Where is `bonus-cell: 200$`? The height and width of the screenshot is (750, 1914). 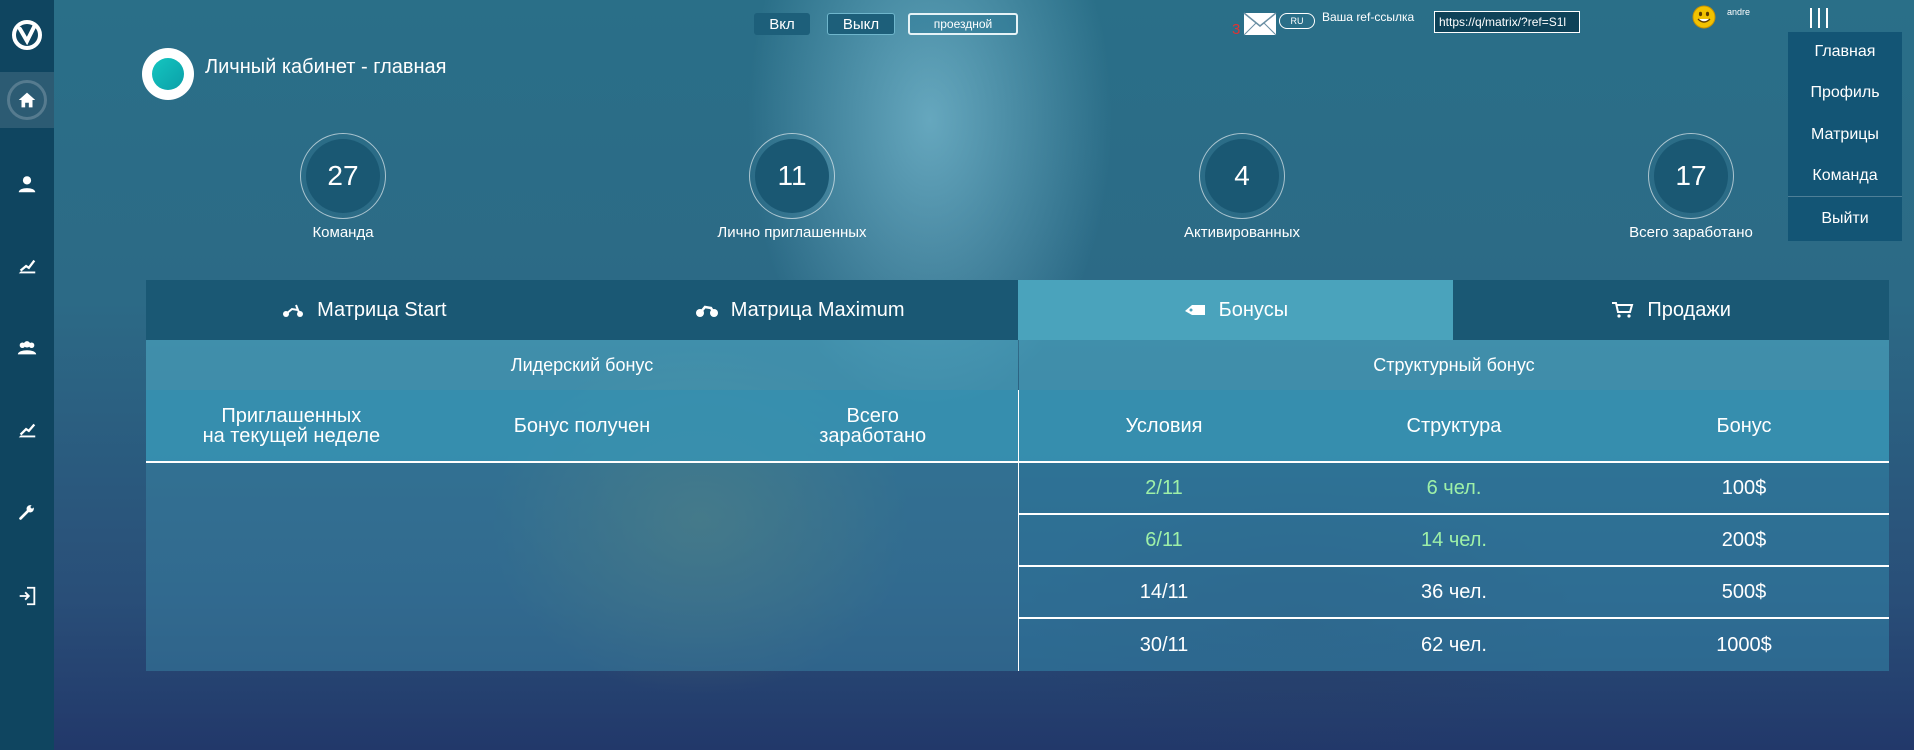 bonus-cell: 200$ is located at coordinates (1744, 539).